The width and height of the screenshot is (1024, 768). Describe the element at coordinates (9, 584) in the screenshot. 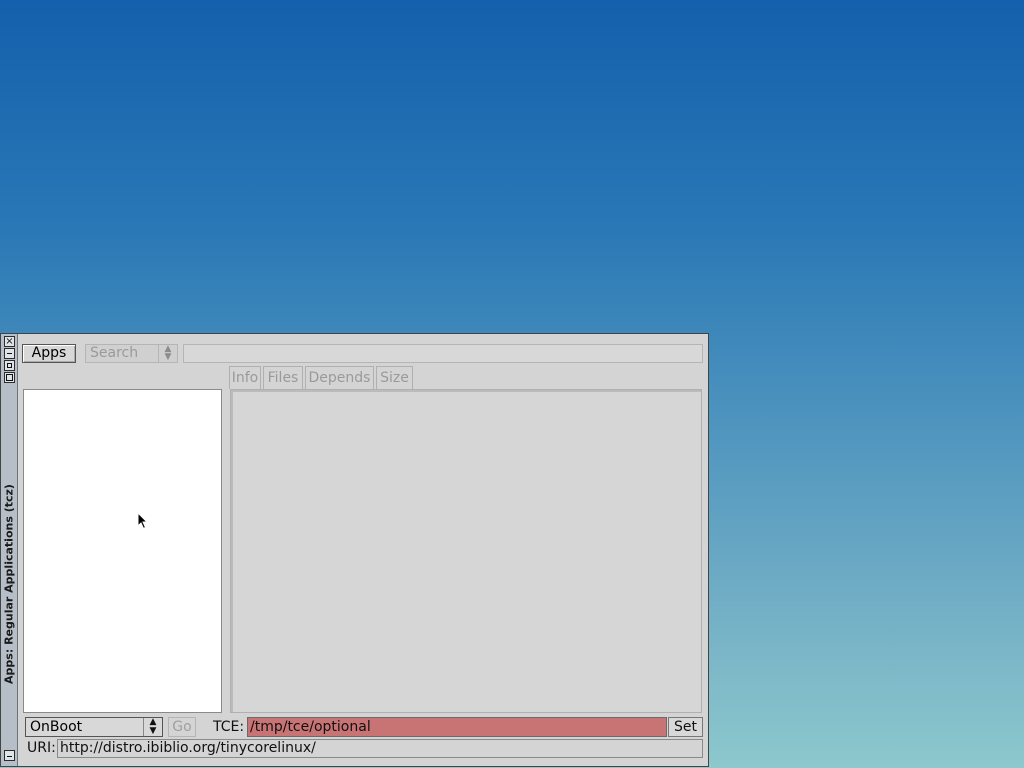

I see `window-title: Apps: Regular Applications (tcz)` at that location.